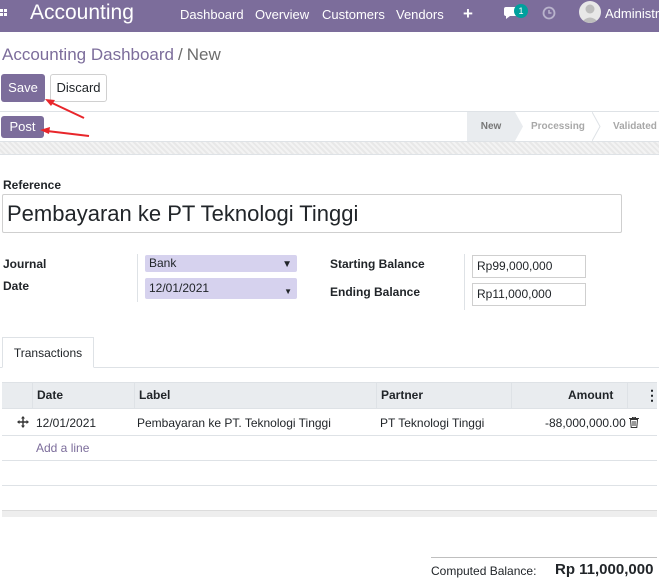 This screenshot has width=659, height=585. I want to click on starting-balance-label: Starting Balance, so click(377, 264).